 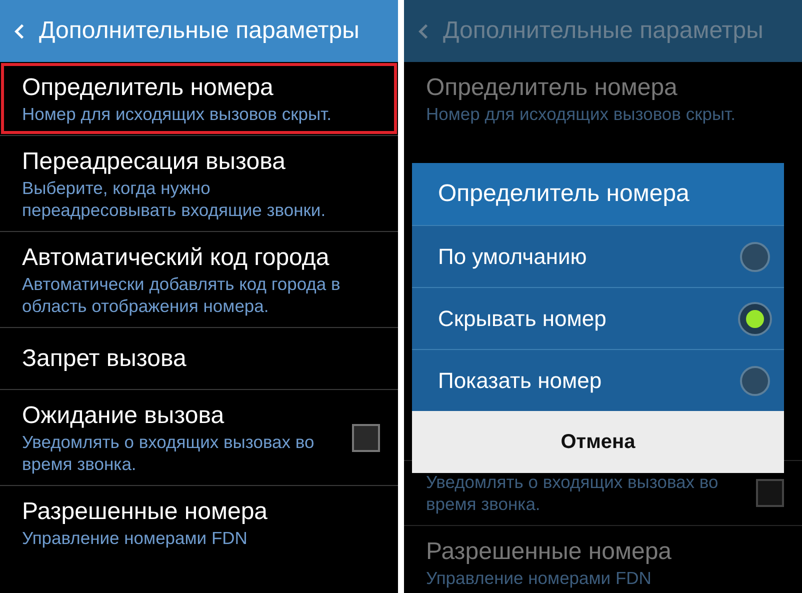 I want to click on radio-option: По умолчанию, so click(x=598, y=256).